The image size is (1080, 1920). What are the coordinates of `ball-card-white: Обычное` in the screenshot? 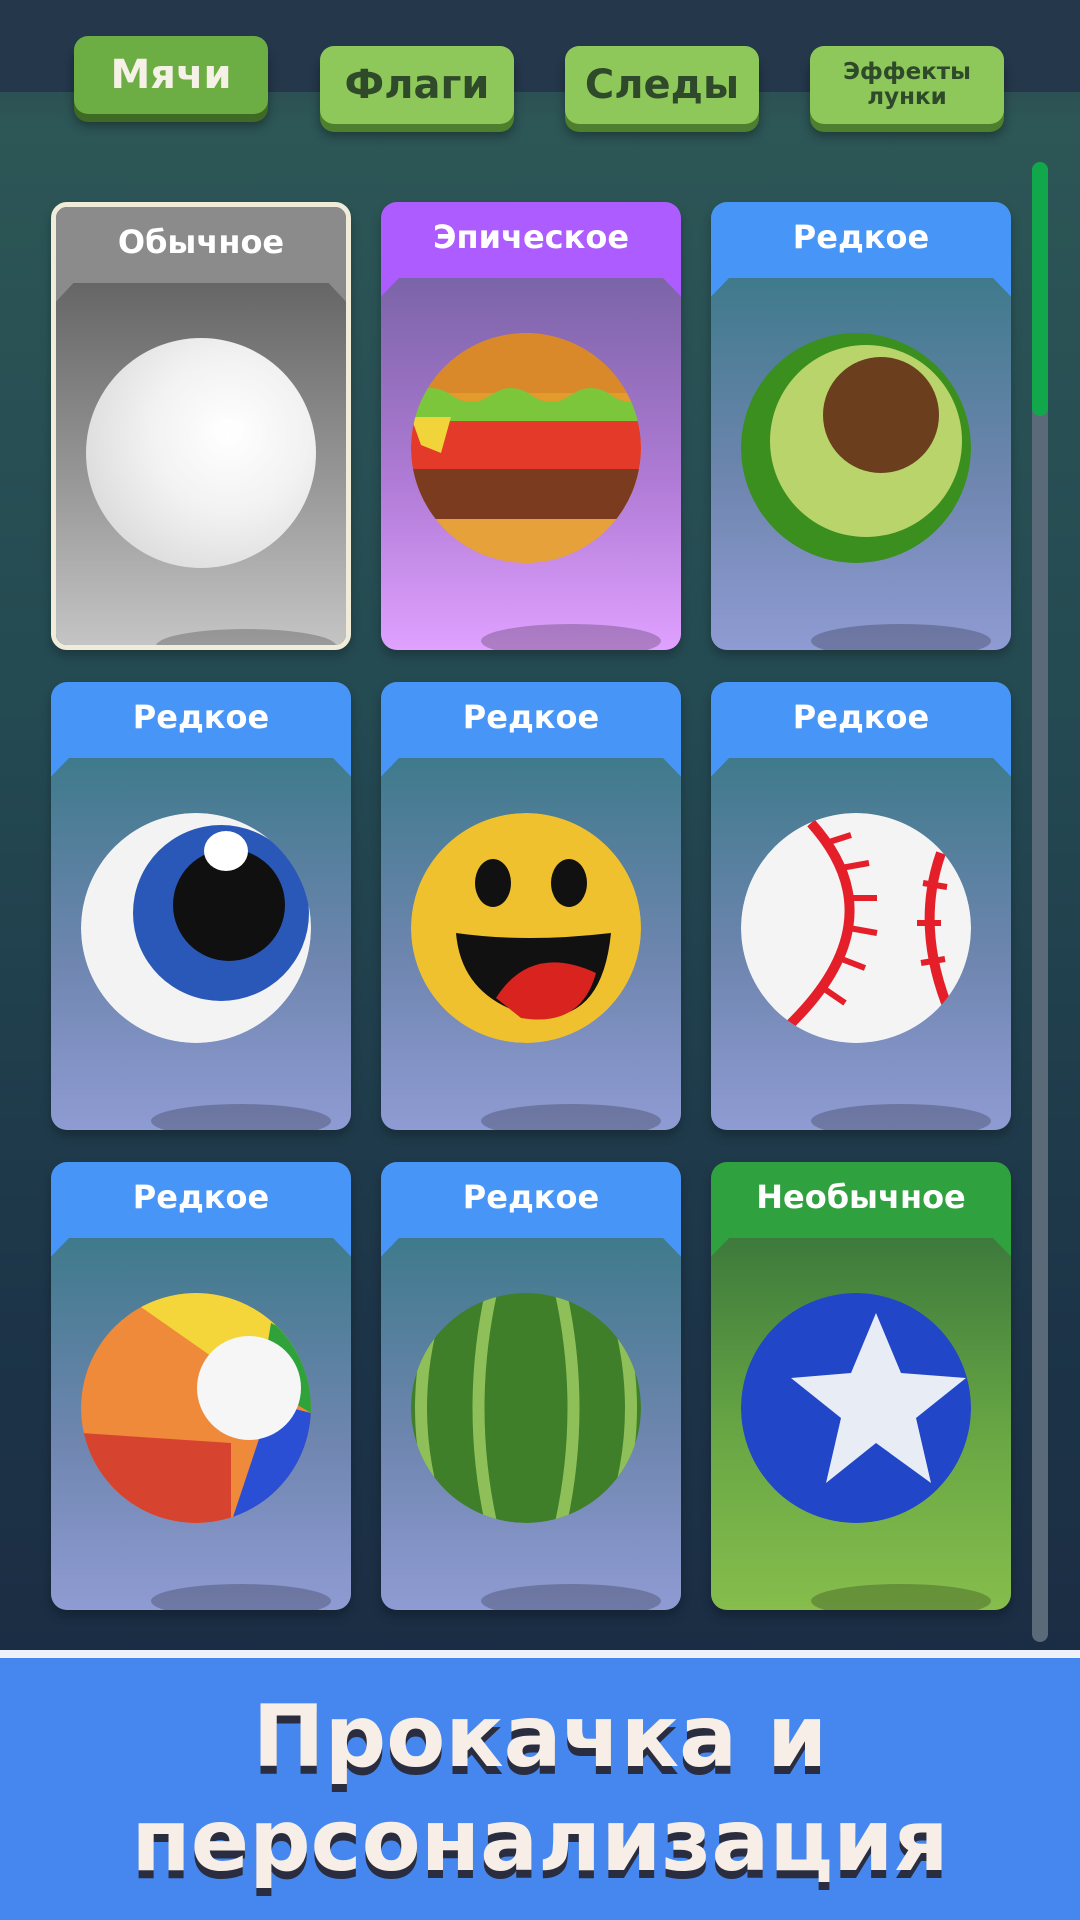 It's located at (201, 426).